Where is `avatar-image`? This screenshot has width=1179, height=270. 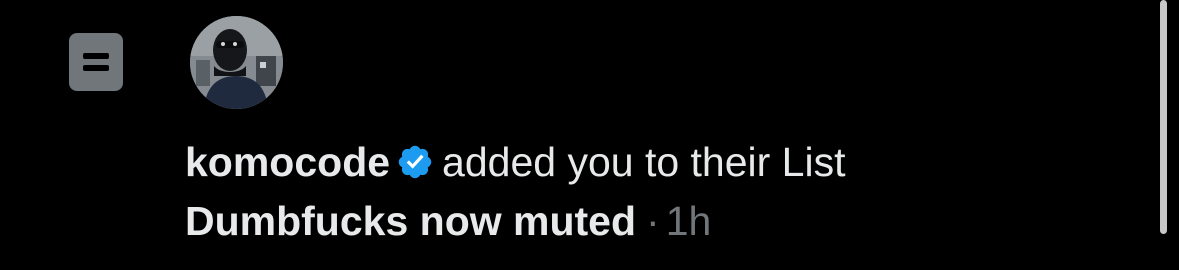
avatar-image is located at coordinates (236, 62).